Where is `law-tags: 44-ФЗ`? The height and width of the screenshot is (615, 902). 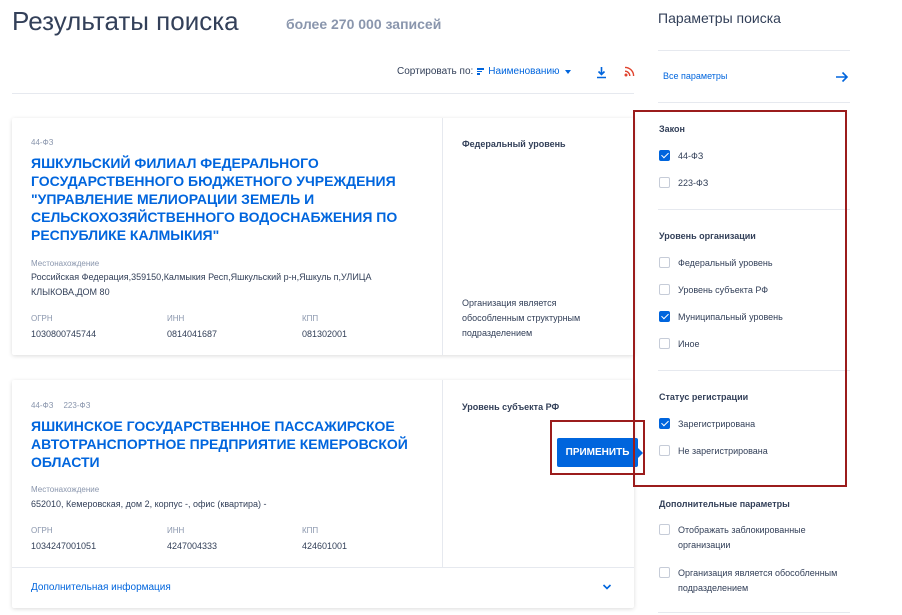 law-tags: 44-ФЗ is located at coordinates (42, 142).